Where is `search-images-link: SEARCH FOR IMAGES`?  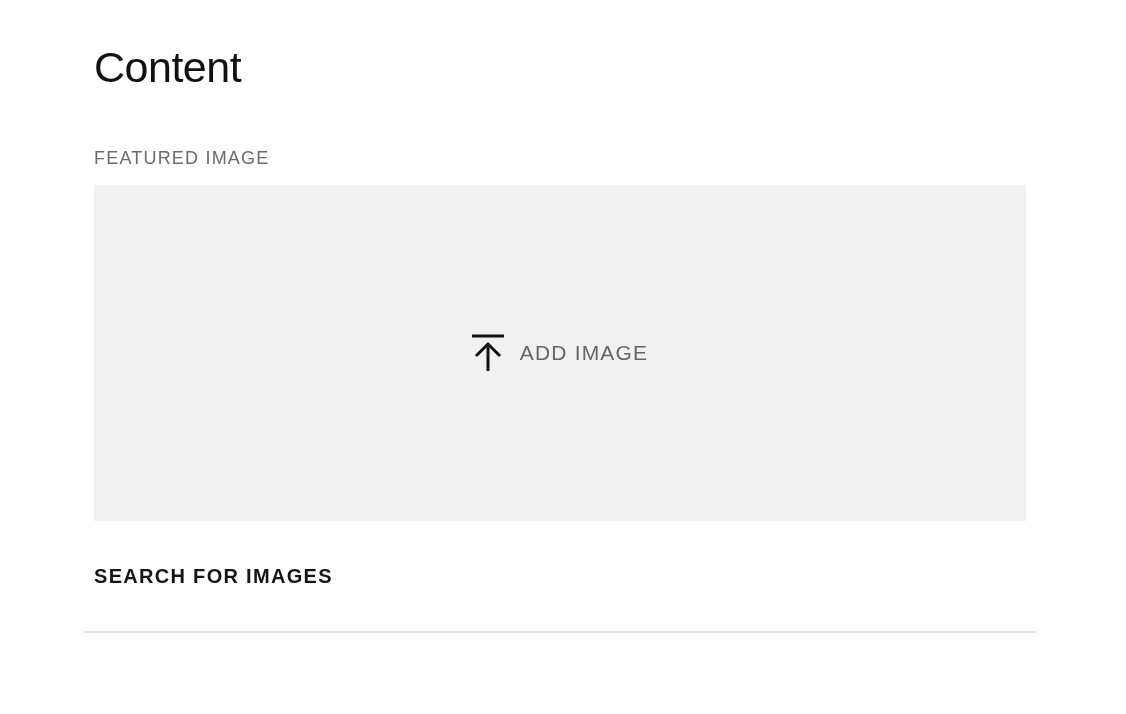 search-images-link: SEARCH FOR IMAGES is located at coordinates (213, 576).